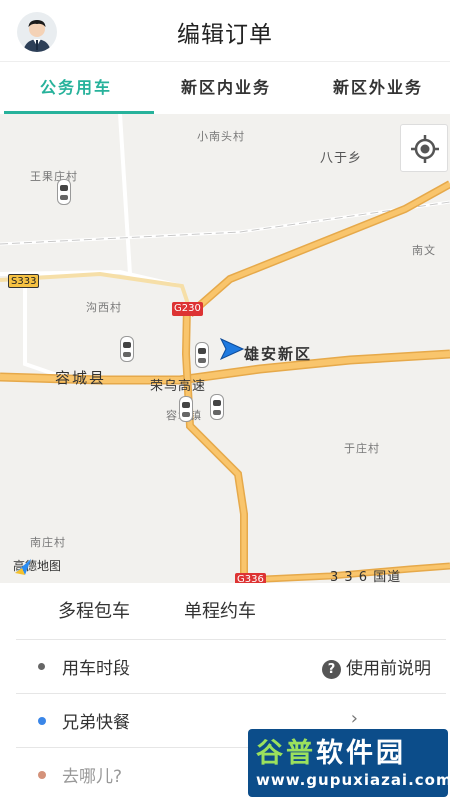 This screenshot has width=450, height=801. What do you see at coordinates (104, 307) in the screenshot?
I see `place-gouxi: 沟西村` at bounding box center [104, 307].